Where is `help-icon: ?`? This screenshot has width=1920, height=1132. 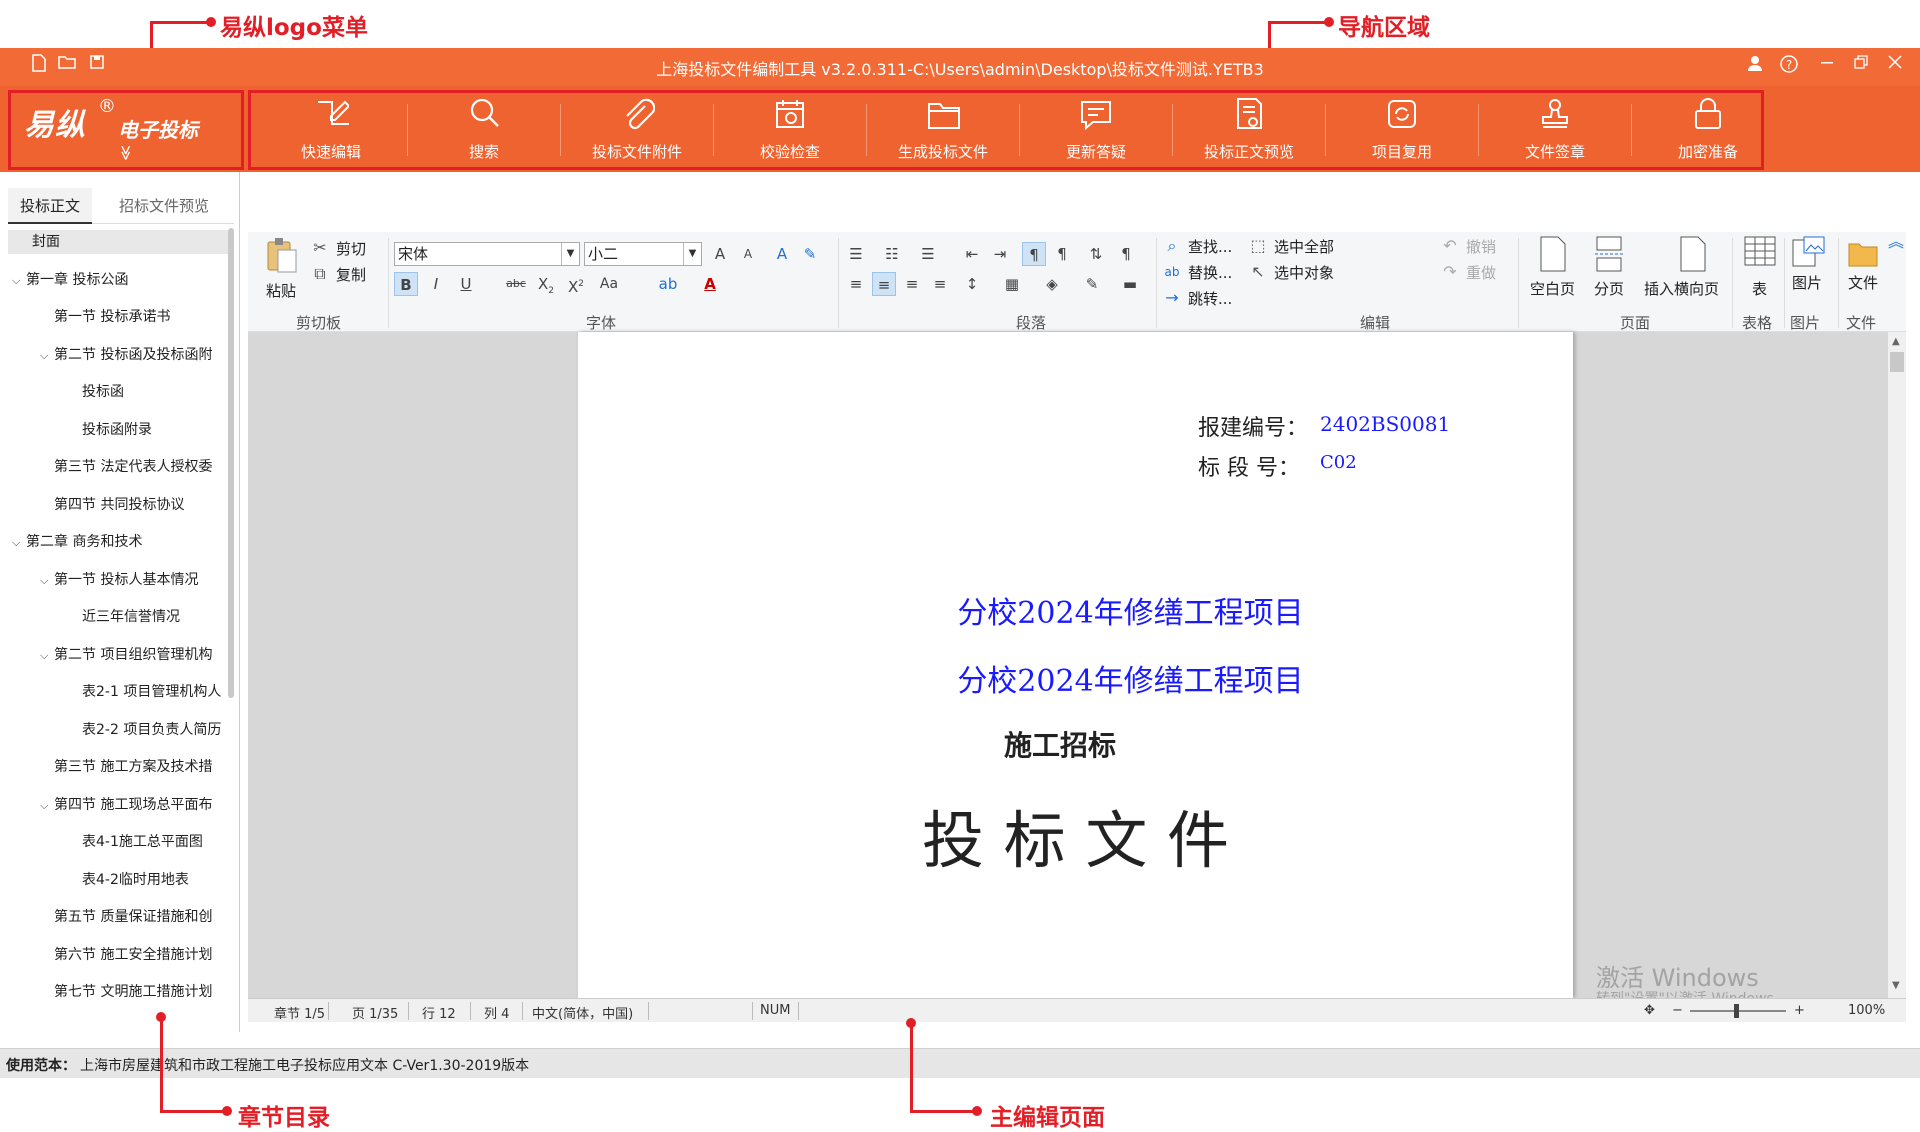 help-icon: ? is located at coordinates (1789, 65).